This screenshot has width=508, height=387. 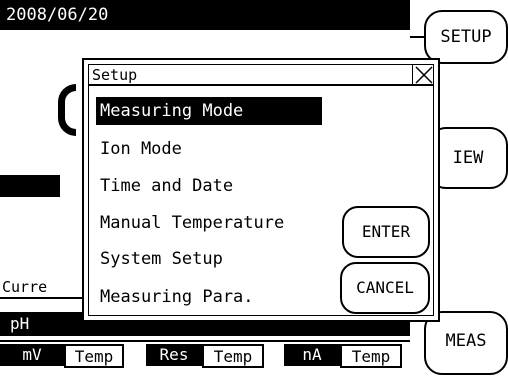 What do you see at coordinates (159, 259) in the screenshot?
I see `menu-item-system-setup: System Setup` at bounding box center [159, 259].